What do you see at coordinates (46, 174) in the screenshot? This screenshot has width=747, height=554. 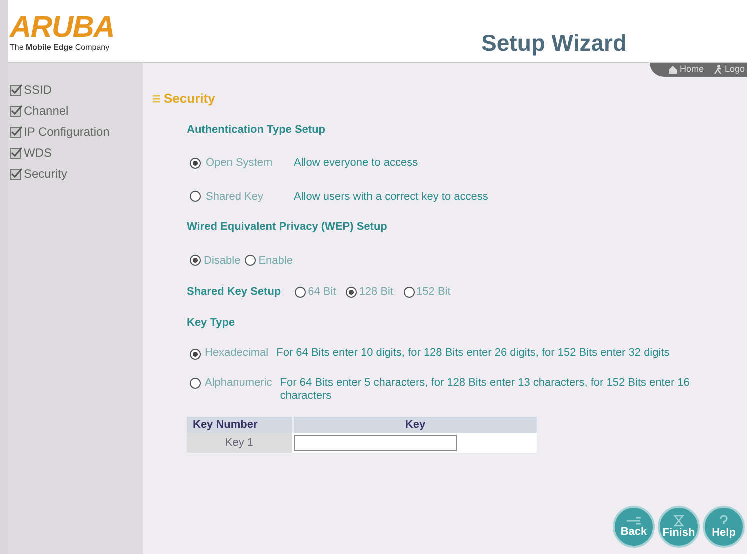 I see `sidebar-item: Security` at bounding box center [46, 174].